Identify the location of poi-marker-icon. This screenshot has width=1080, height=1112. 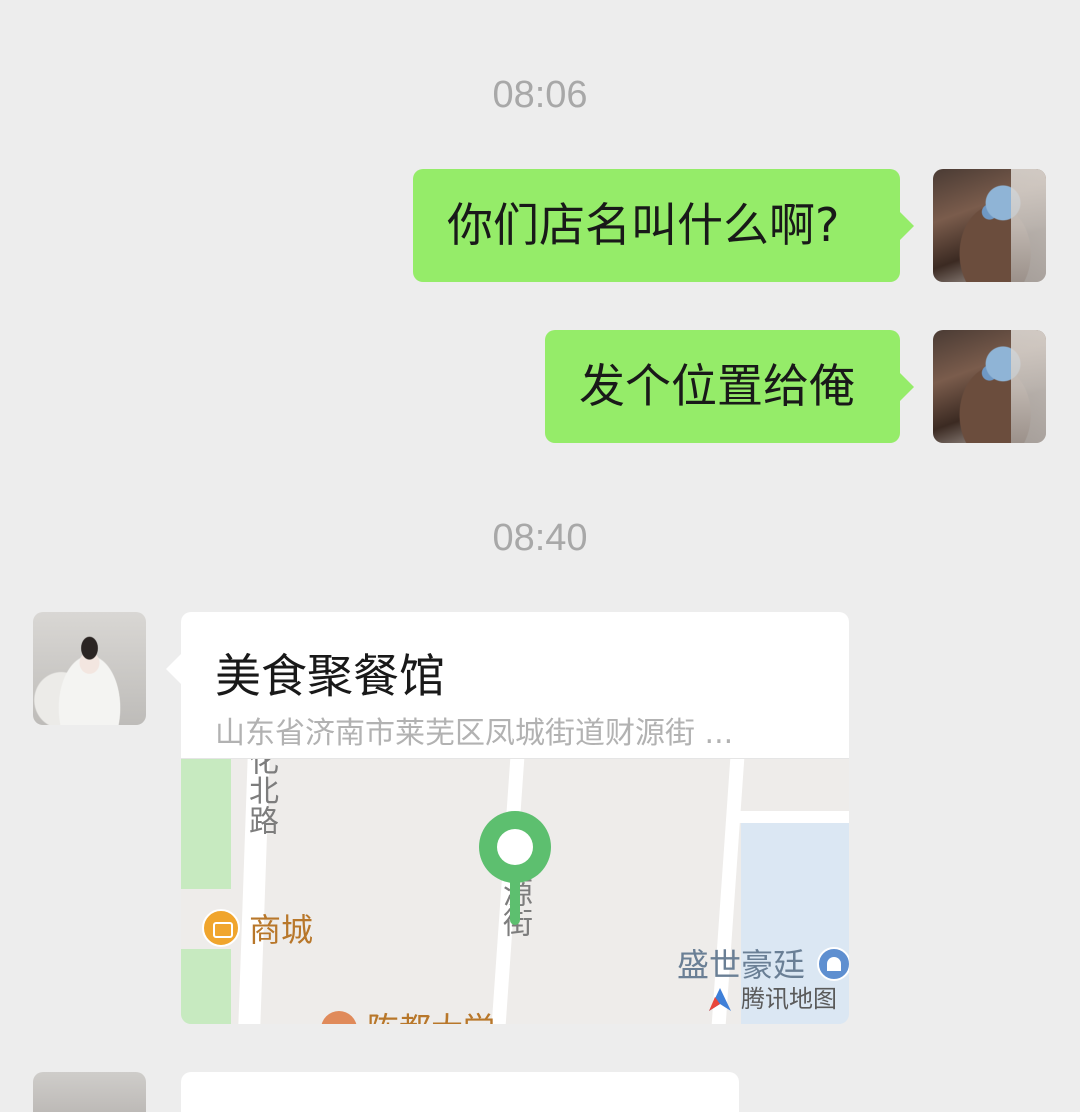
(339, 1017).